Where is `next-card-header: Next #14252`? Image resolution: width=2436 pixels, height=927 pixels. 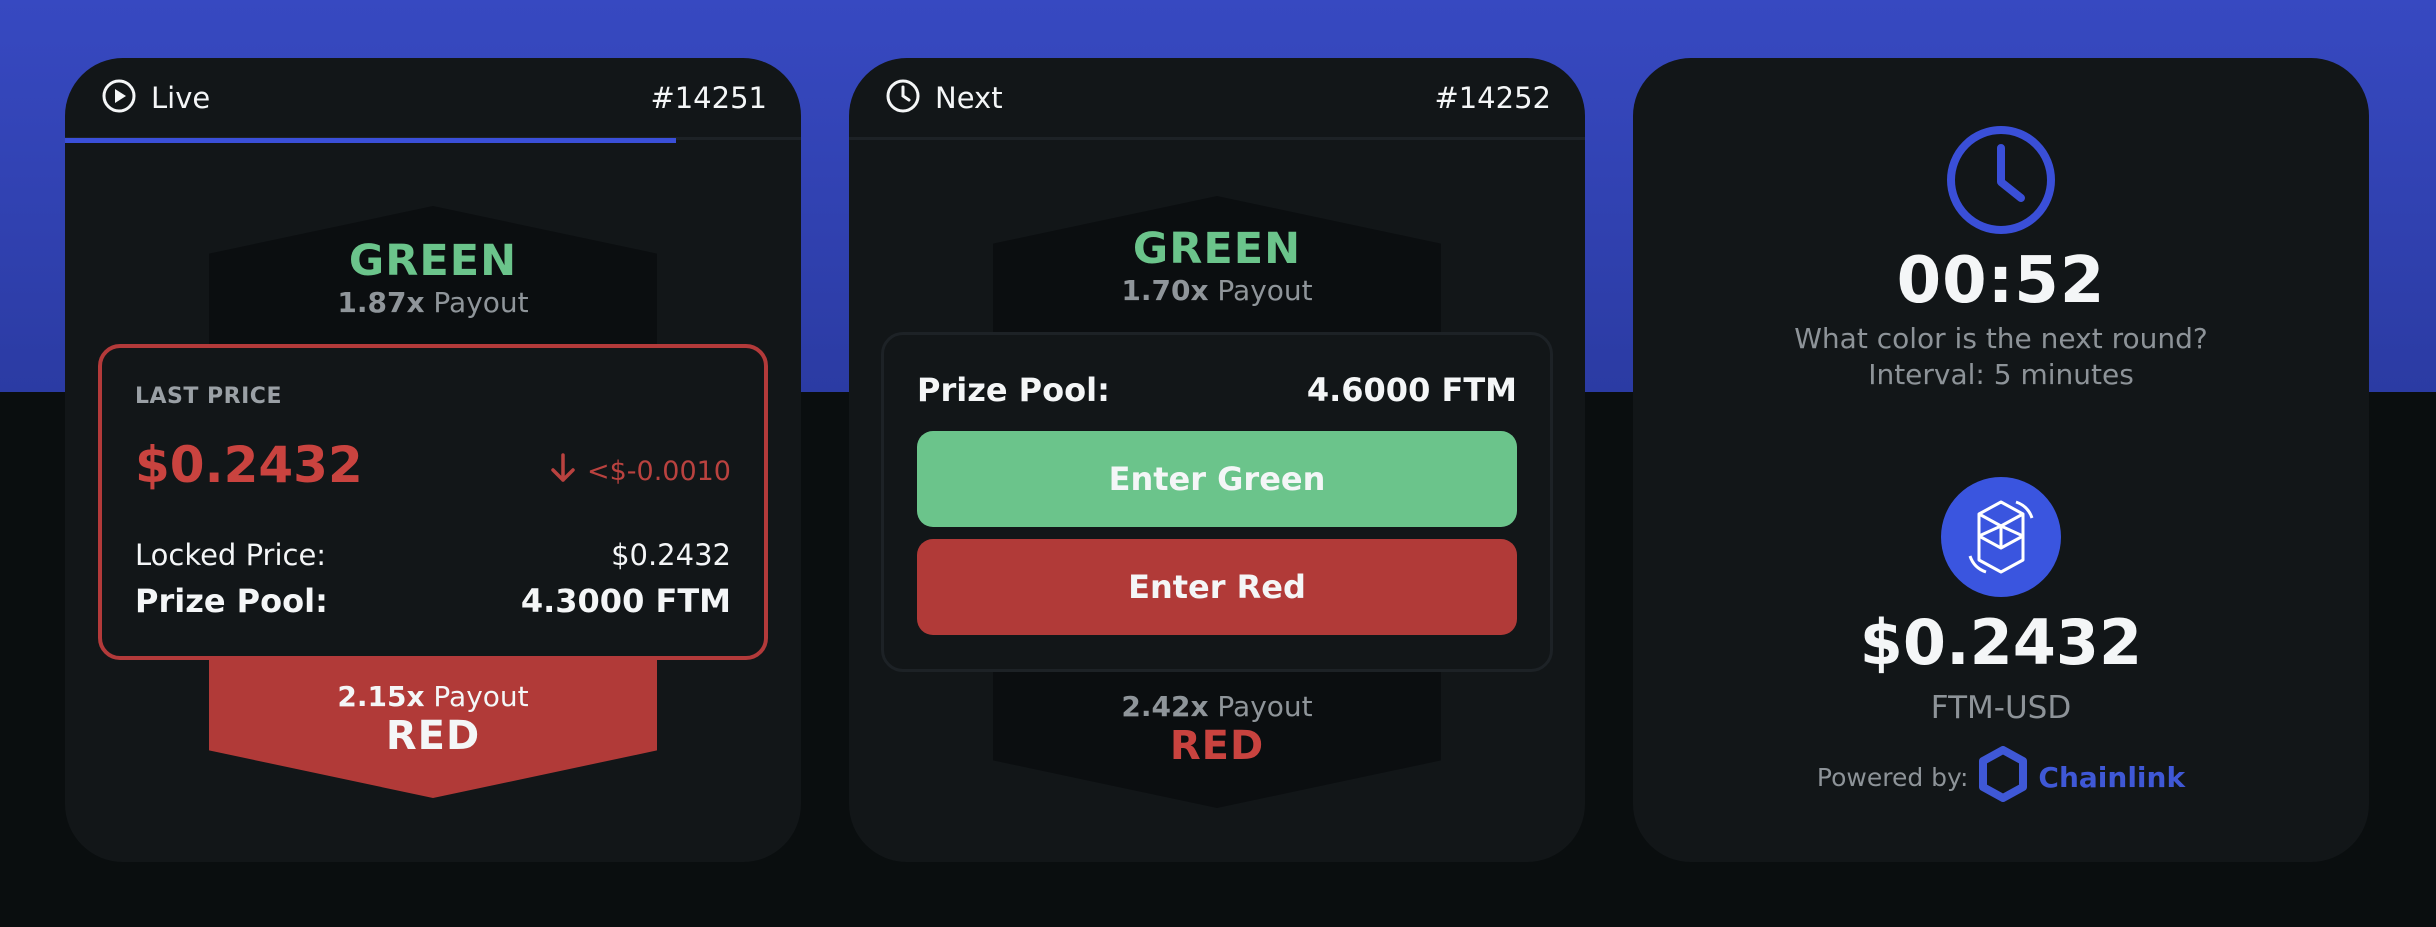
next-card-header: Next #14252 is located at coordinates (1217, 99).